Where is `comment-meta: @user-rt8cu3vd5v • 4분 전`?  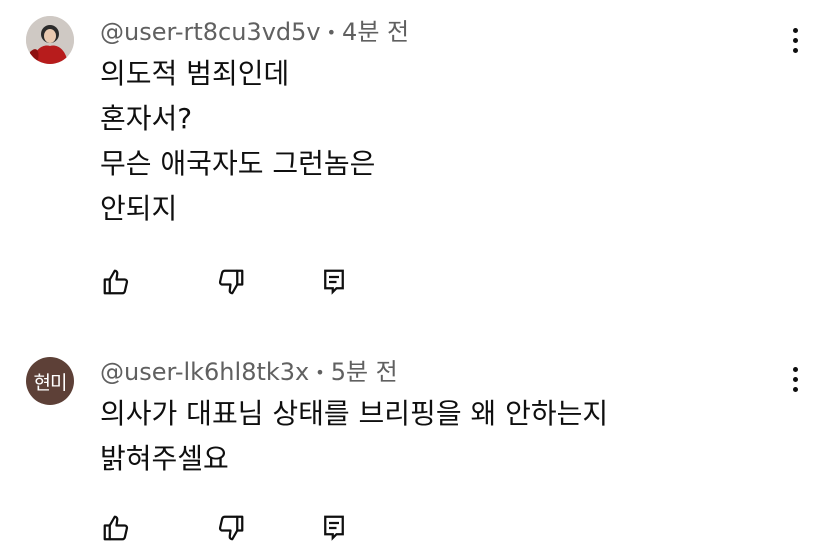 comment-meta: @user-rt8cu3vd5v • 4분 전 is located at coordinates (254, 32).